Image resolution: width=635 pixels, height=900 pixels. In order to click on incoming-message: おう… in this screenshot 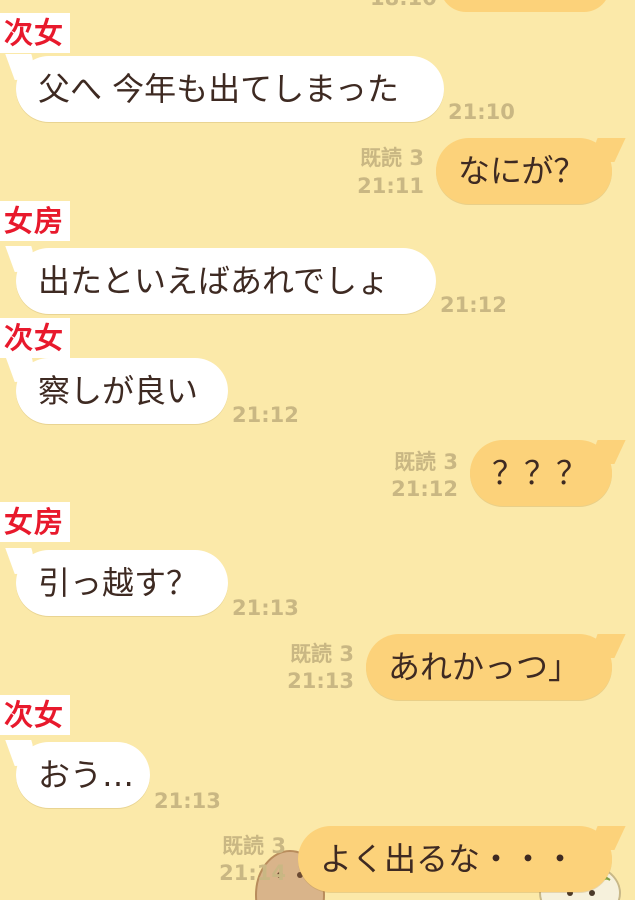, I will do `click(83, 775)`.